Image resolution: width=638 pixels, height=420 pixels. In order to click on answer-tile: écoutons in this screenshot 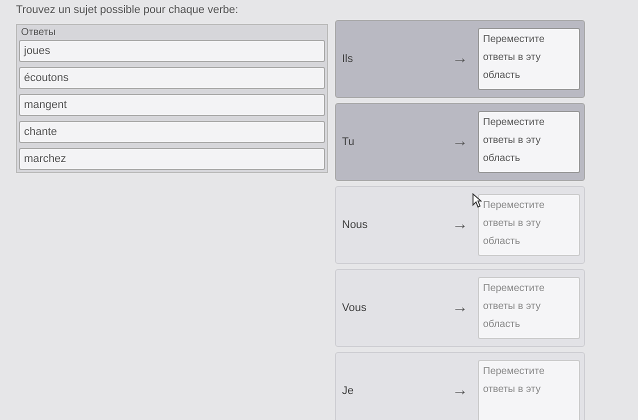, I will do `click(172, 78)`.